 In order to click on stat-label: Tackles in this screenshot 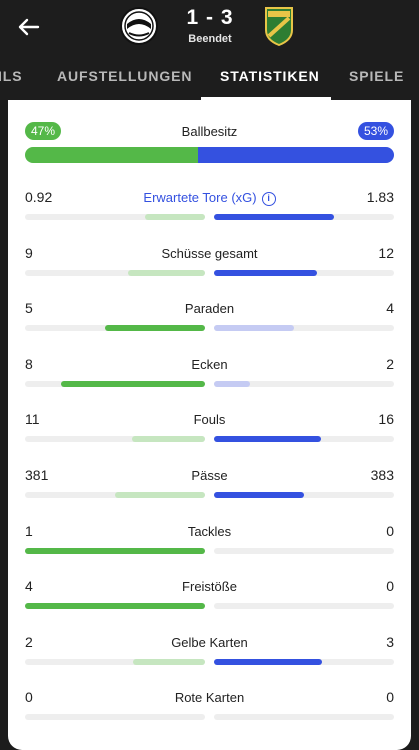, I will do `click(209, 531)`.